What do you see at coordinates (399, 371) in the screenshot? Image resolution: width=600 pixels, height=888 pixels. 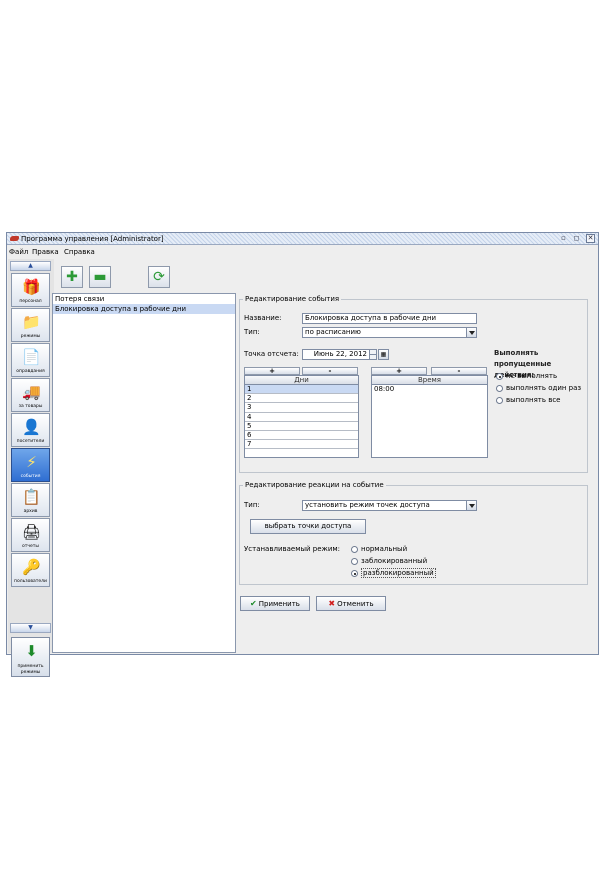 I see `add-time-button: +` at bounding box center [399, 371].